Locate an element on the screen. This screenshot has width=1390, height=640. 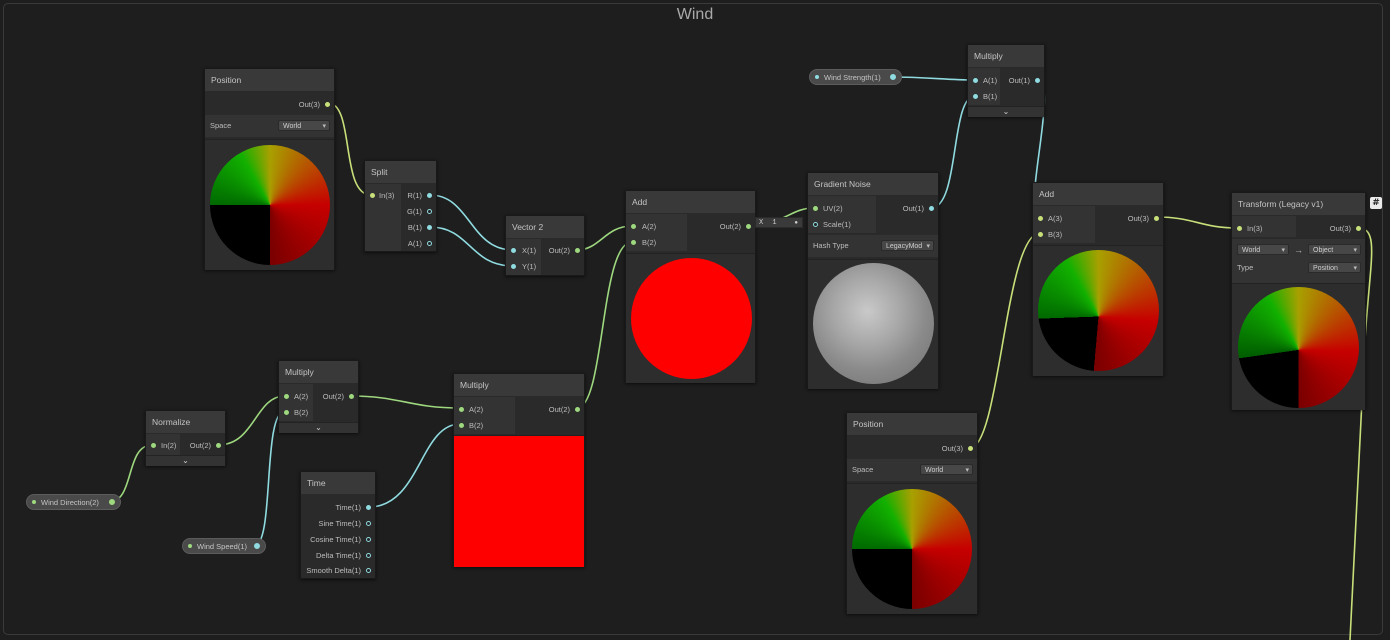
a-port-label: A(1) is located at coordinates (990, 80).